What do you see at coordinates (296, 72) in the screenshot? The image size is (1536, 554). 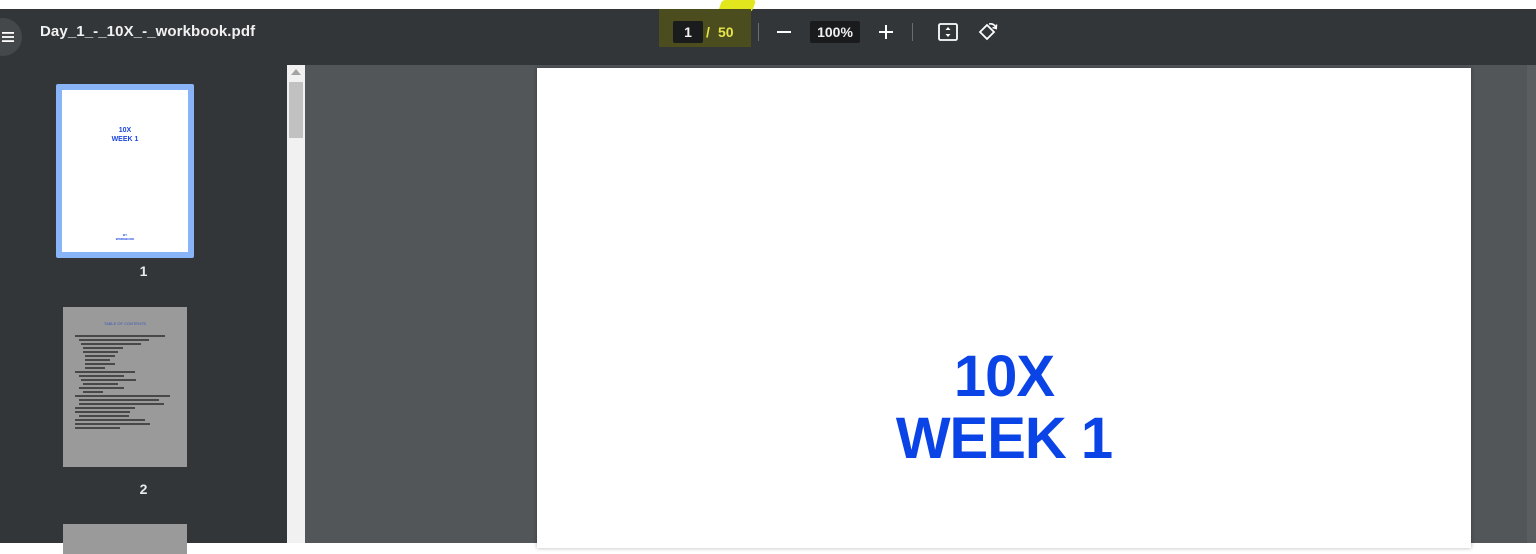 I see `scroll-up-arrow-icon` at bounding box center [296, 72].